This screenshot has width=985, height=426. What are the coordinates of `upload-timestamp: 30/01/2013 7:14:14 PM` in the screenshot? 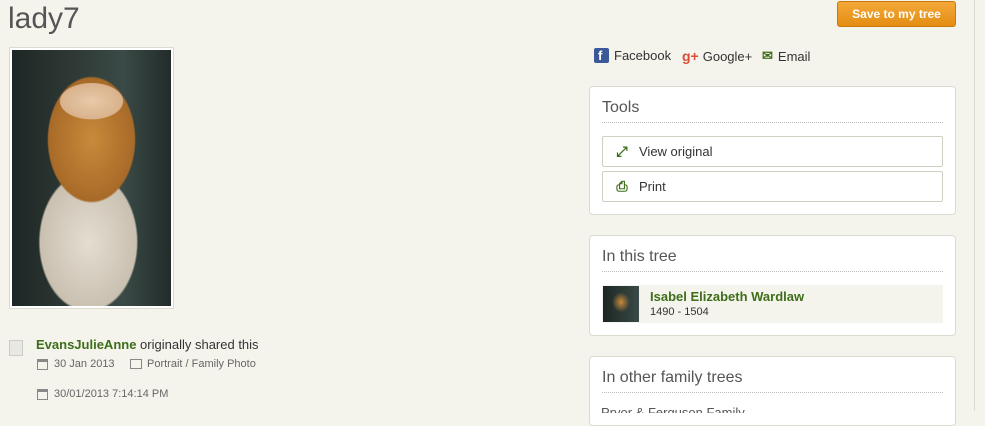 It's located at (102, 394).